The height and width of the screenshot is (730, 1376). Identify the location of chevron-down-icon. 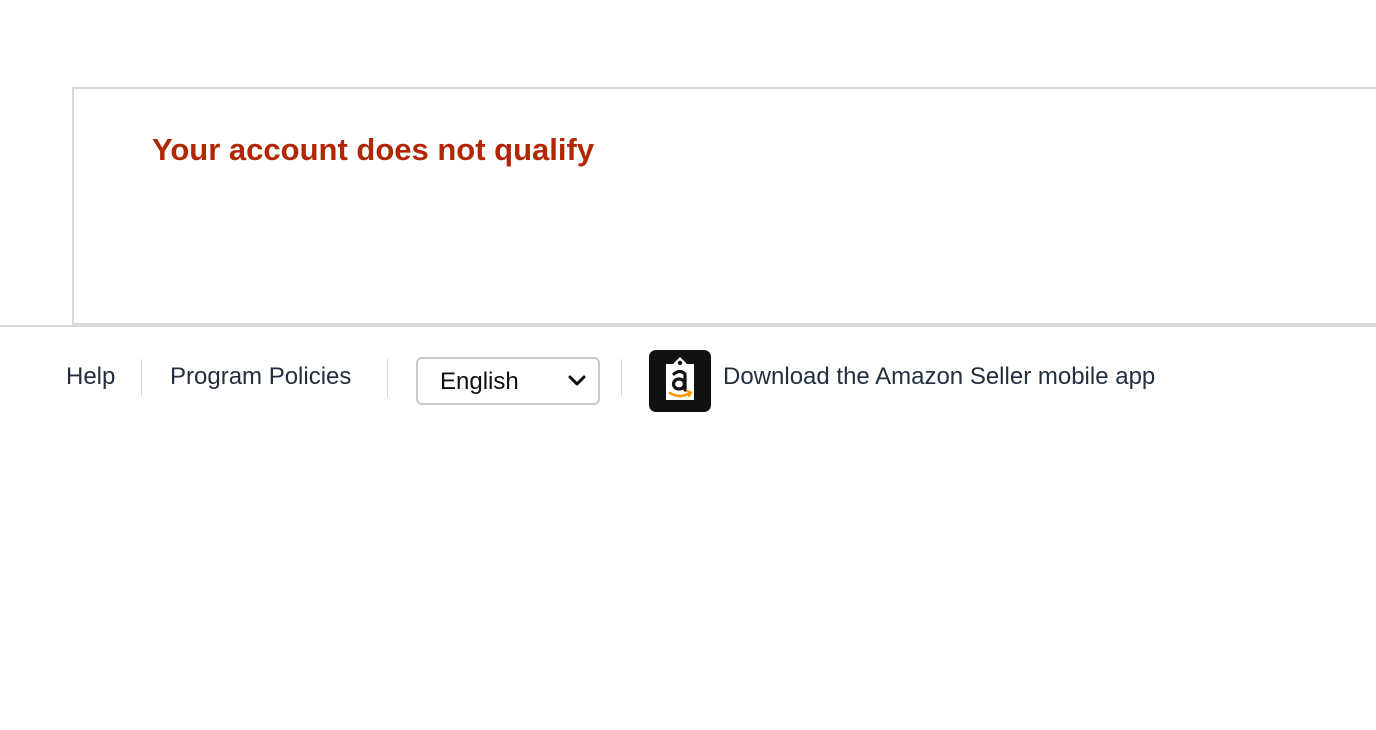
(577, 380).